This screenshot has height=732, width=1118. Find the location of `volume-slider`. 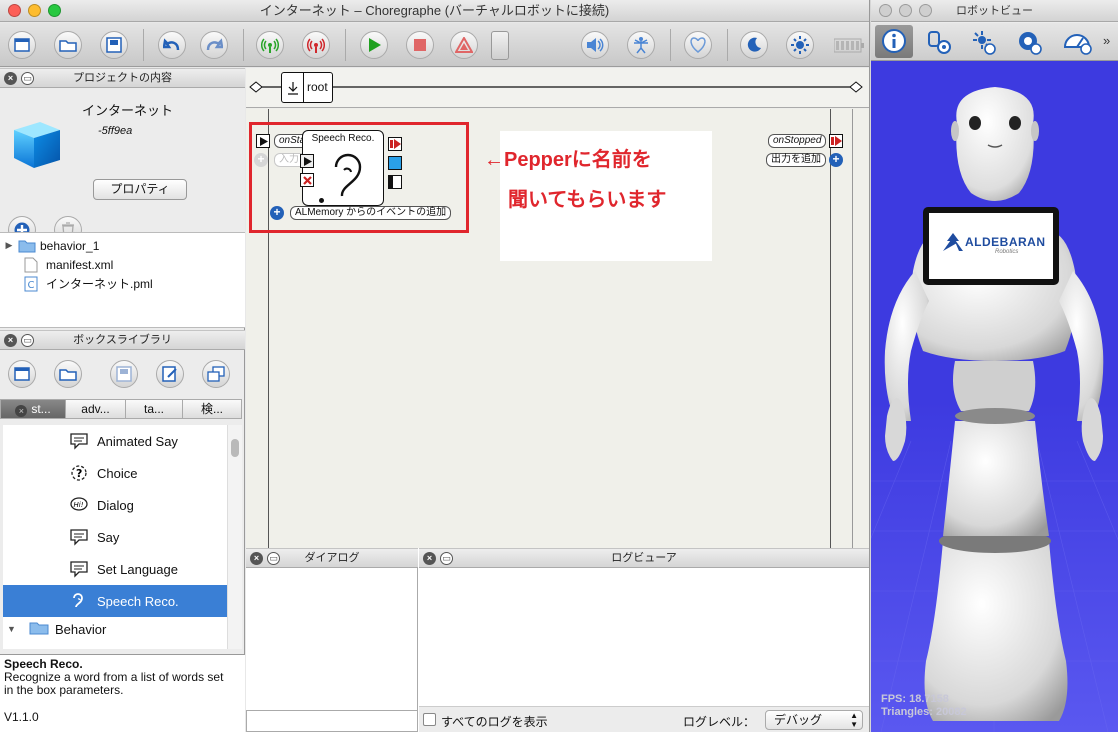

volume-slider is located at coordinates (500, 45).